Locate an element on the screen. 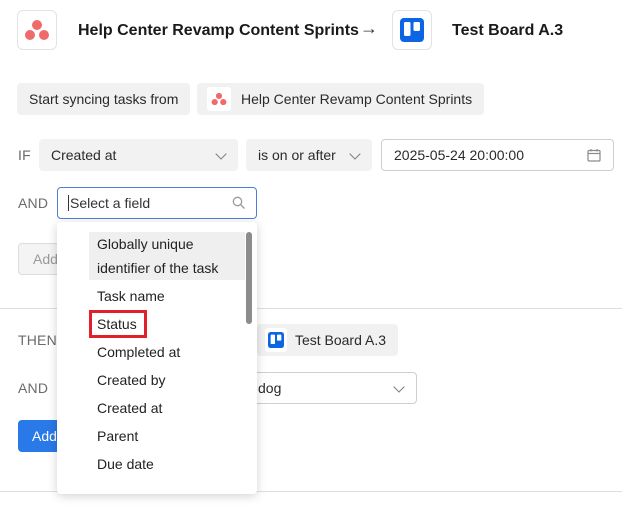 The image size is (622, 508). trello-chip-icon-wrap is located at coordinates (276, 340).